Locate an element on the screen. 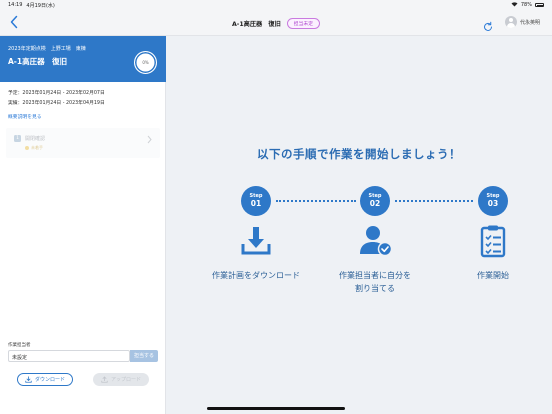 The height and width of the screenshot is (414, 552). upload-button: アップロード is located at coordinates (121, 379).